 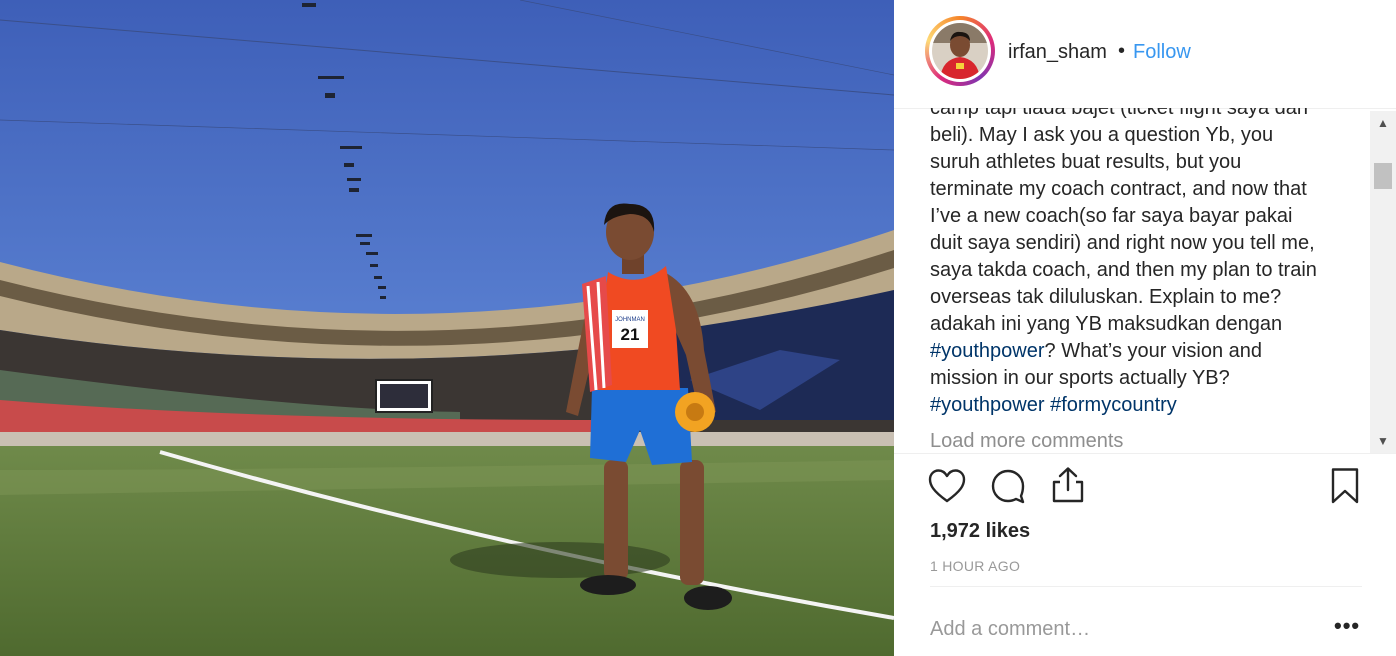 What do you see at coordinates (1383, 282) in the screenshot?
I see `comments-scrollbar: ▲ ▼` at bounding box center [1383, 282].